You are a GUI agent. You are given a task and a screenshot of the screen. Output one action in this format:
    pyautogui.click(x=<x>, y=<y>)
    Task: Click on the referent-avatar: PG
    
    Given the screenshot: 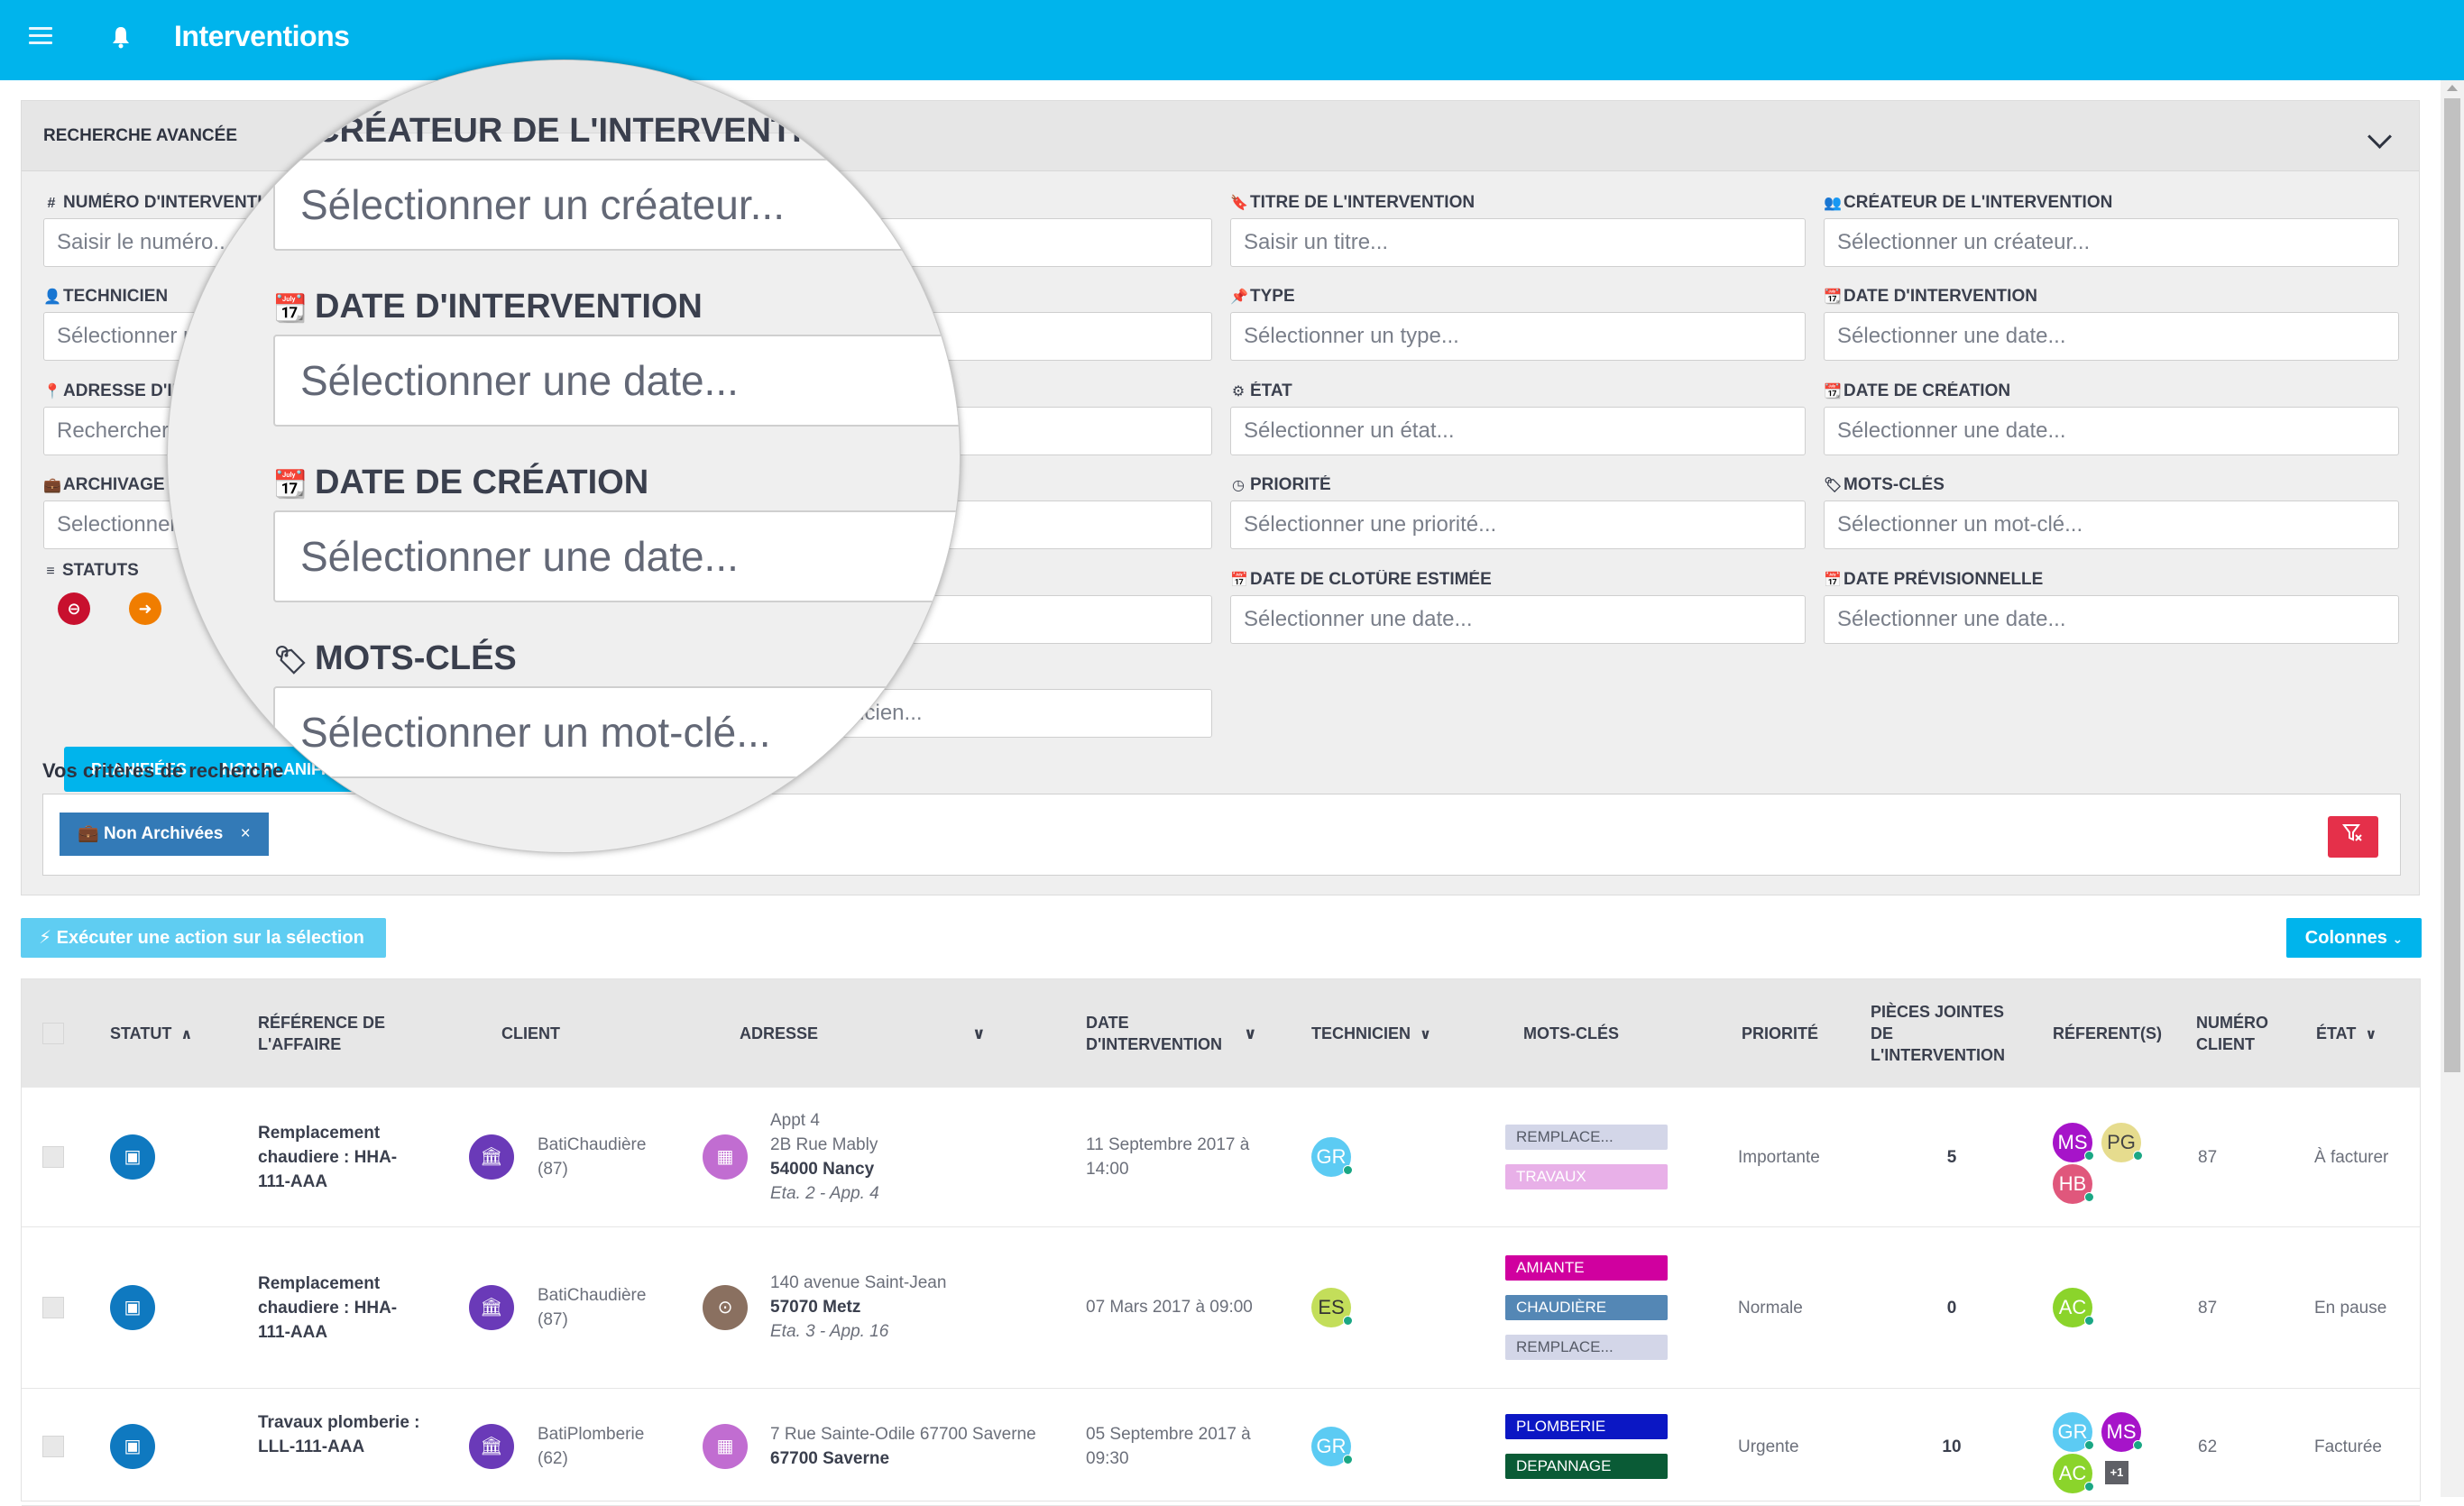 What is the action you would take?
    pyautogui.click(x=2122, y=1142)
    